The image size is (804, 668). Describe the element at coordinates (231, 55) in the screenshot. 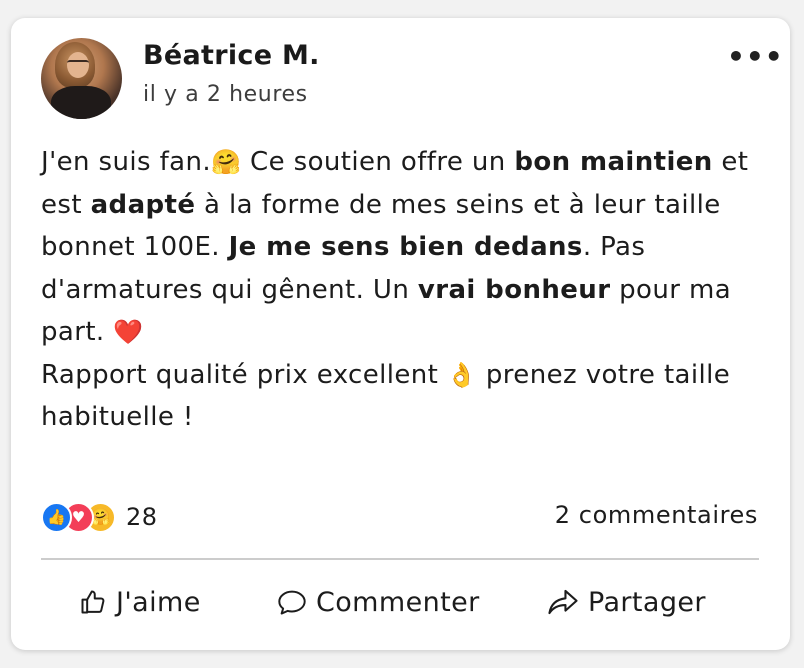

I see `author-name: Béatrice M.` at that location.